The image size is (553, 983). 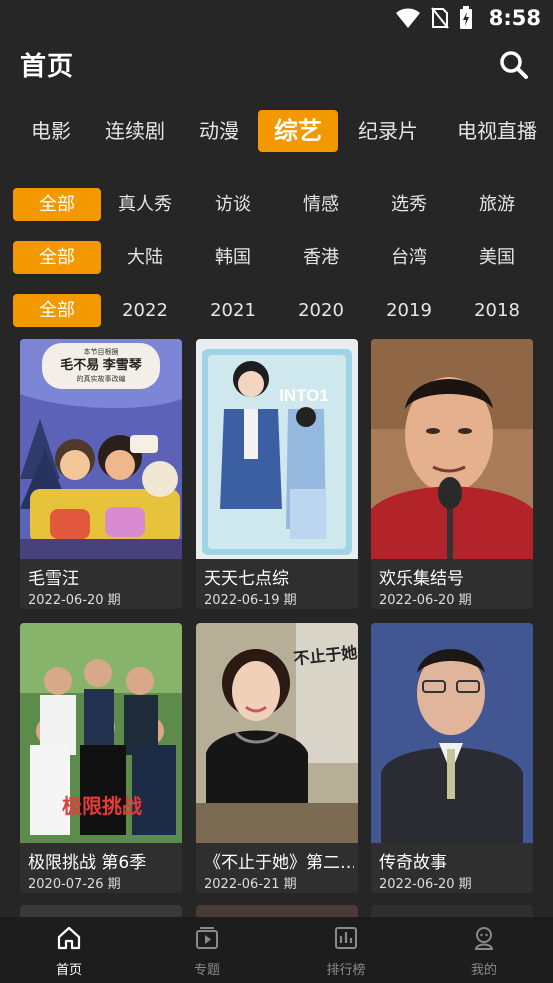 What do you see at coordinates (408, 18) in the screenshot?
I see `wifi-icon` at bounding box center [408, 18].